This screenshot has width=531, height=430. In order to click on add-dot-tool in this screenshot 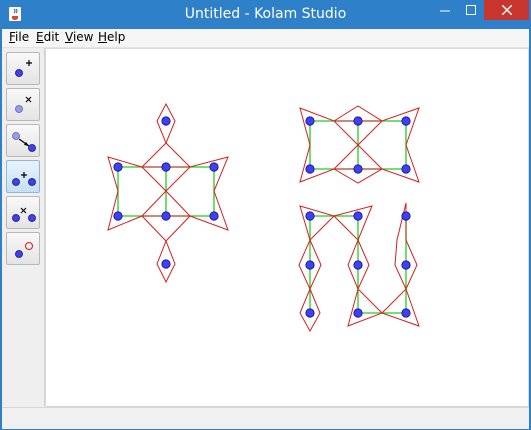, I will do `click(23, 68)`.